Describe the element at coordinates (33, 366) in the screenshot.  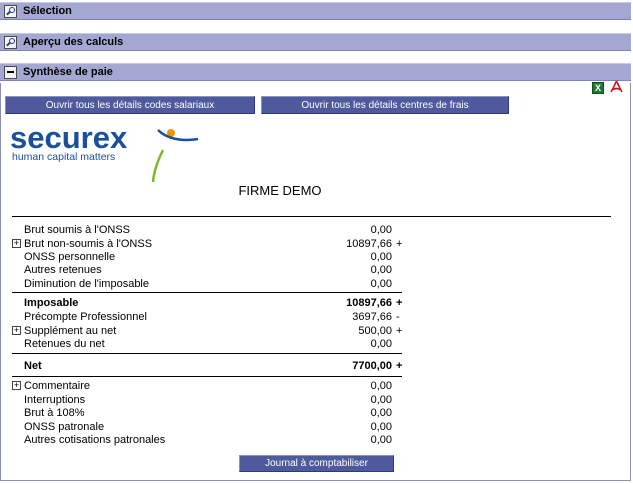
I see `row-label: Net` at that location.